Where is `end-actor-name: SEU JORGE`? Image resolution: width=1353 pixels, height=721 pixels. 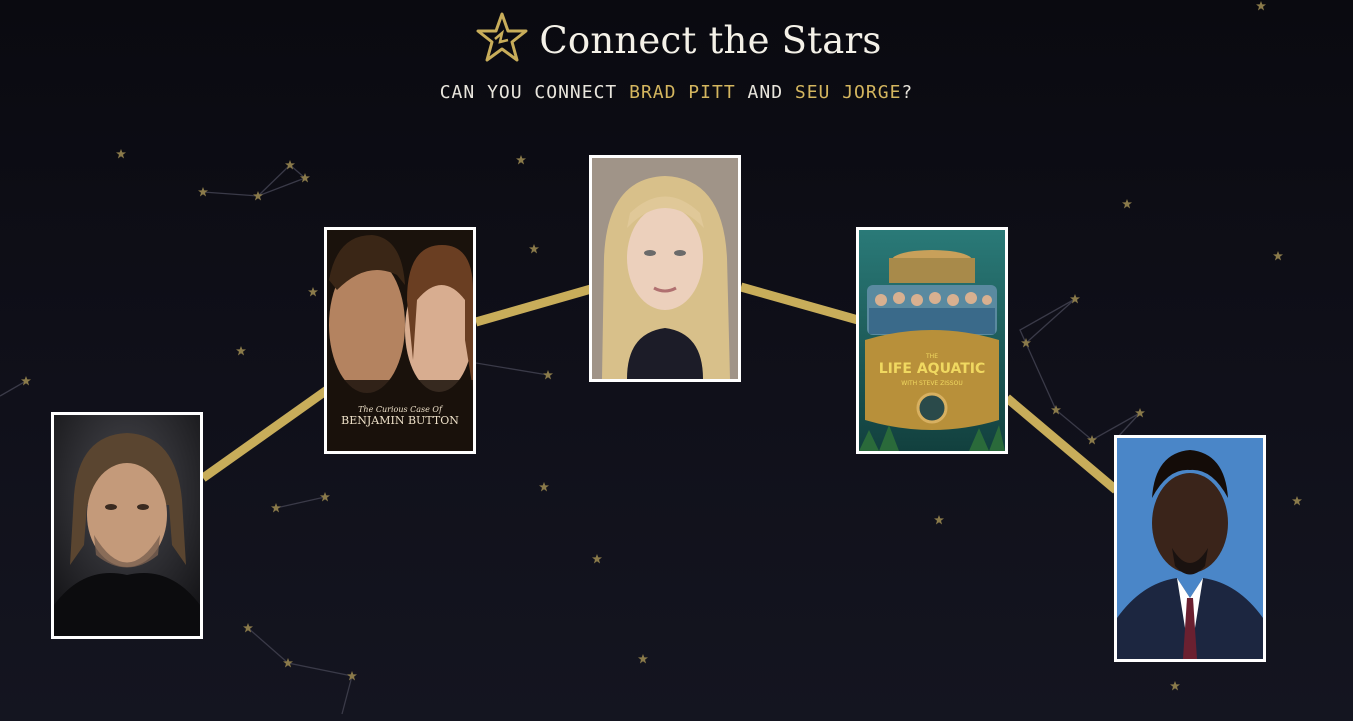 end-actor-name: SEU JORGE is located at coordinates (848, 92).